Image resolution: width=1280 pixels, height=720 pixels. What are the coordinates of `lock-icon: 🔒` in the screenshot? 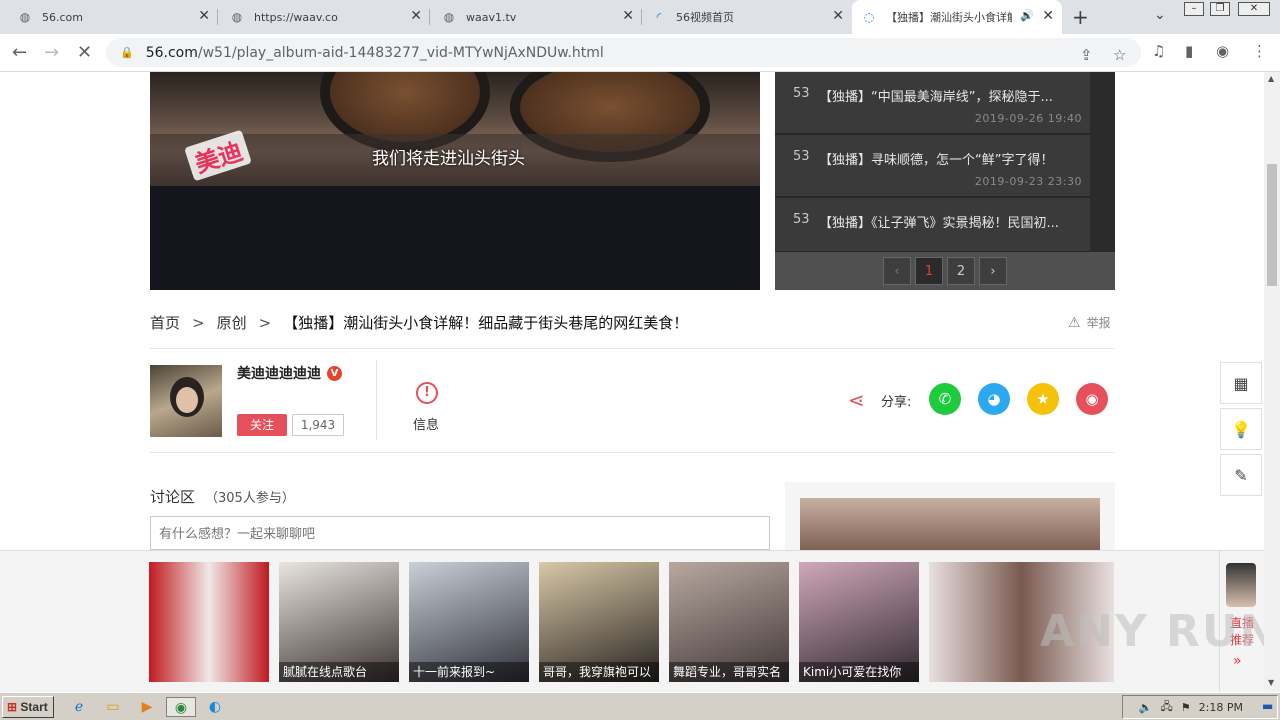 It's located at (127, 52).